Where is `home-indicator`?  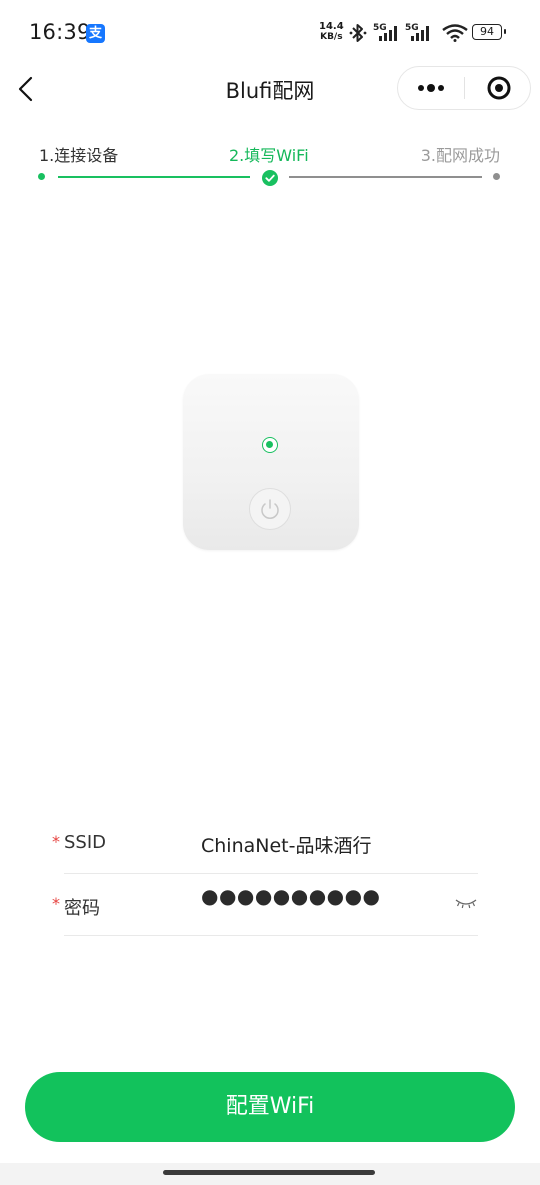
home-indicator is located at coordinates (269, 1172).